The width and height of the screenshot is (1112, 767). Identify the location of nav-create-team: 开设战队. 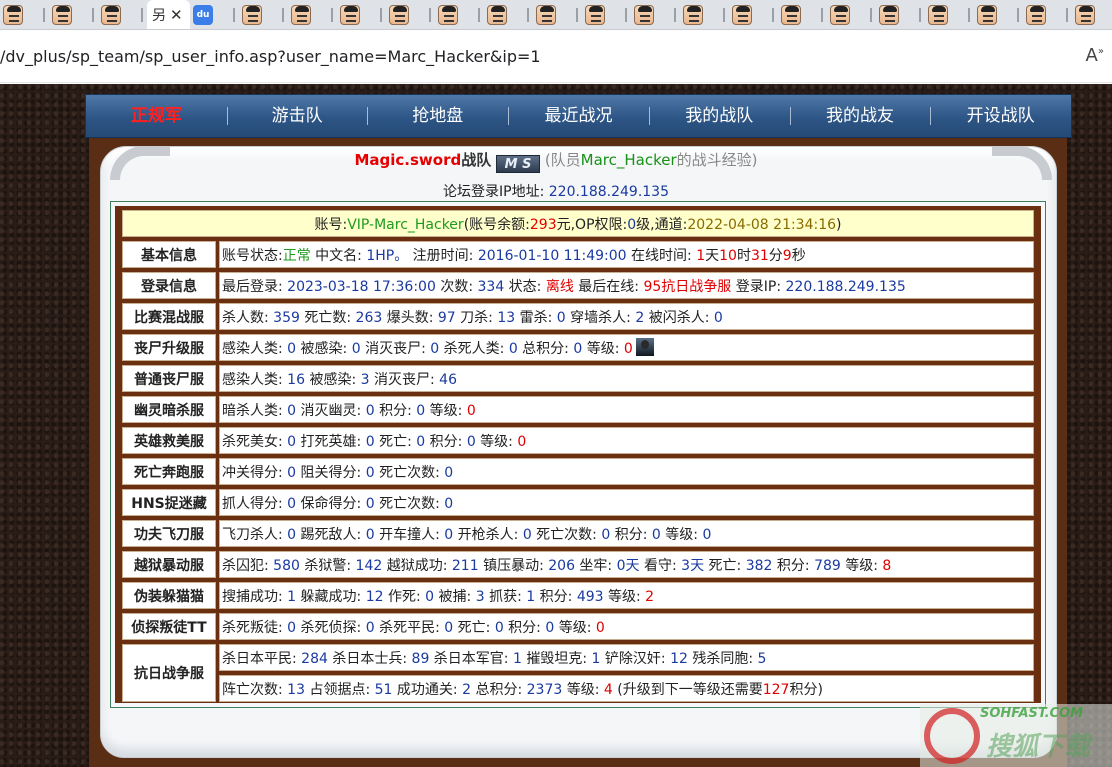
(1000, 116).